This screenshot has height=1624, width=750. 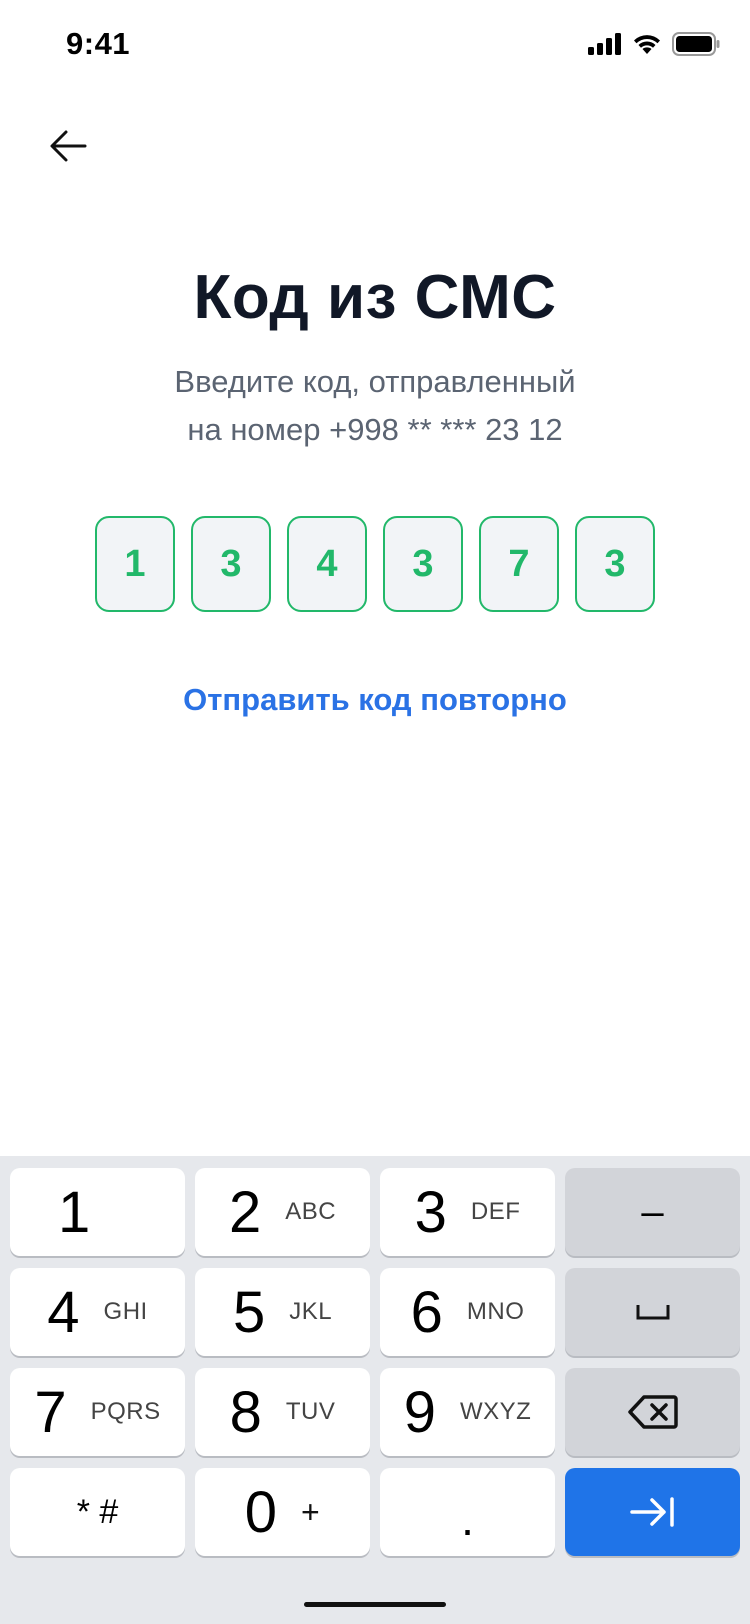 What do you see at coordinates (430, 1212) in the screenshot?
I see `key-3-digit: 3` at bounding box center [430, 1212].